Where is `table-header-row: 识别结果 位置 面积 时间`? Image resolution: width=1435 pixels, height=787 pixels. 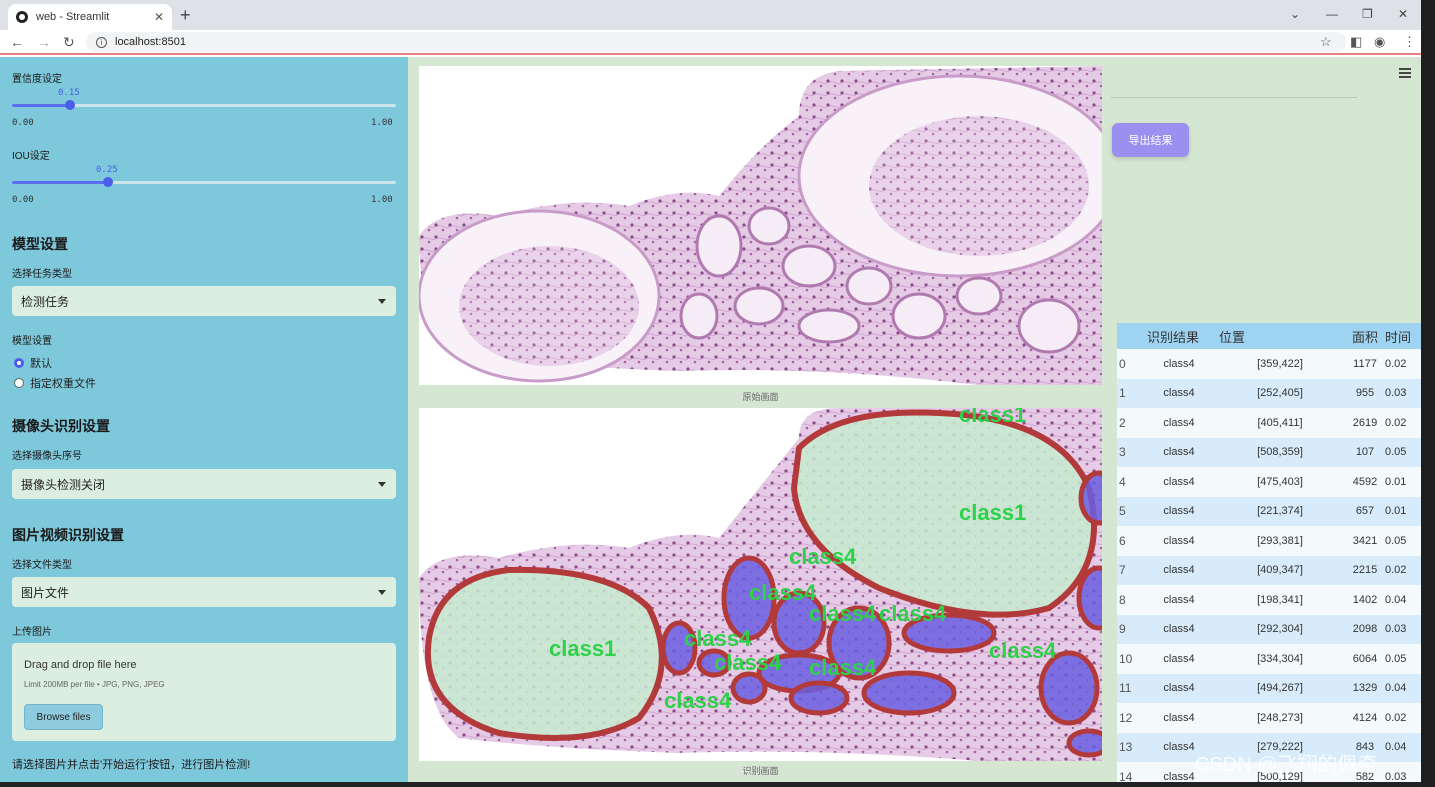 table-header-row: 识别结果 位置 面积 时间 is located at coordinates (1269, 336).